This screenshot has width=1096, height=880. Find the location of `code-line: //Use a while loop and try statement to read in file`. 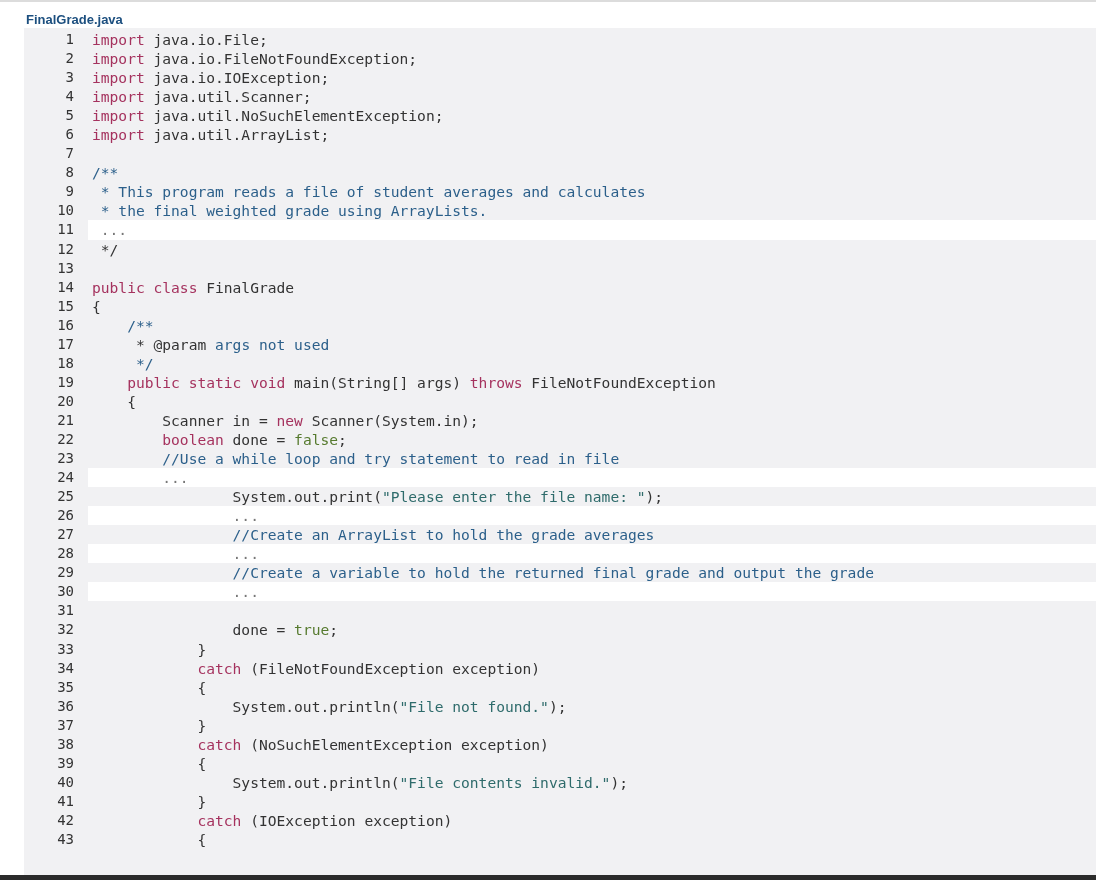

code-line: //Use a while loop and try statement to read in file is located at coordinates (391, 459).